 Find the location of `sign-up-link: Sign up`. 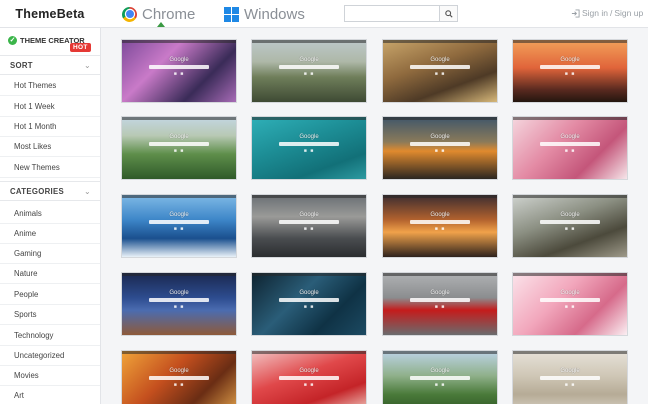

sign-up-link: Sign up is located at coordinates (628, 13).